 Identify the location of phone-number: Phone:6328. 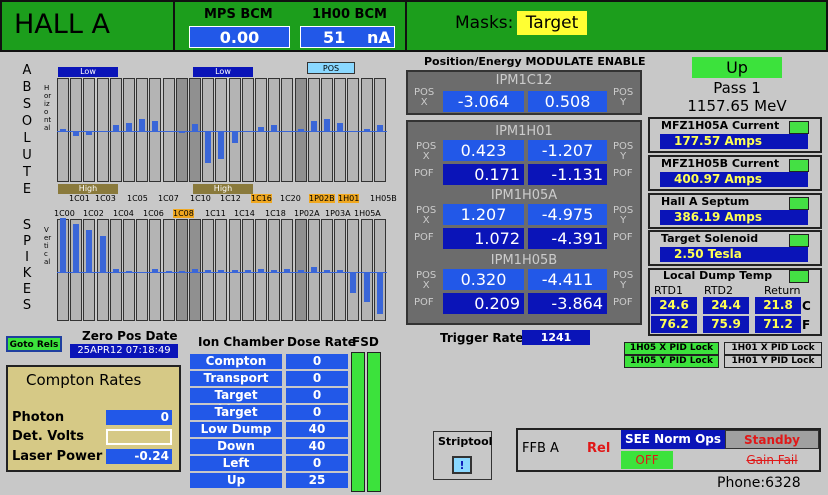
(759, 483).